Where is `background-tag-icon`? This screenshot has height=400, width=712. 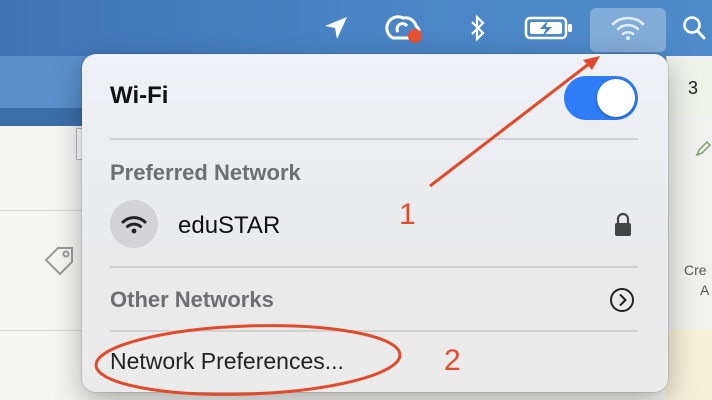 background-tag-icon is located at coordinates (60, 264).